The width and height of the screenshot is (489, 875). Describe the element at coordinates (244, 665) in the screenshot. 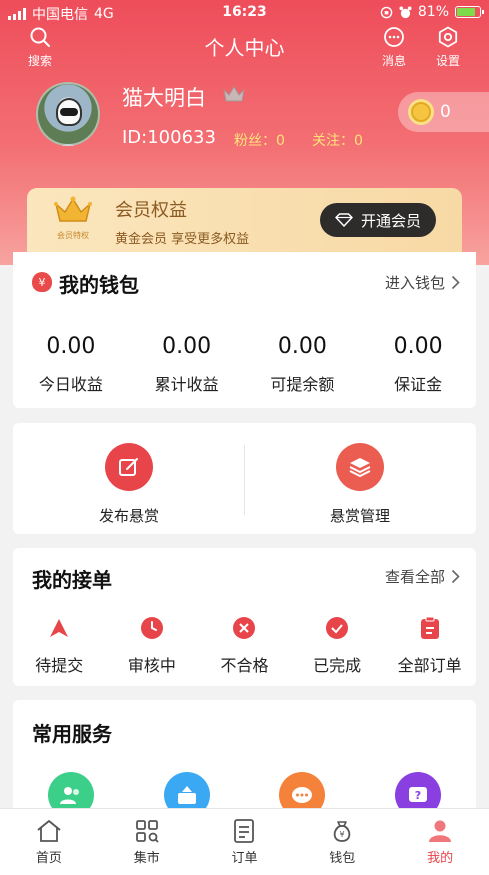

I see `order-status-label: 不合格` at that location.